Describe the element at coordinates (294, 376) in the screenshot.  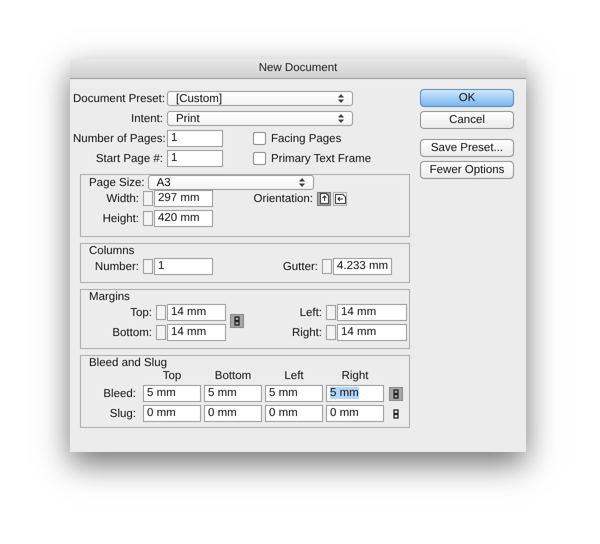
I see `column-header: Left` at that location.